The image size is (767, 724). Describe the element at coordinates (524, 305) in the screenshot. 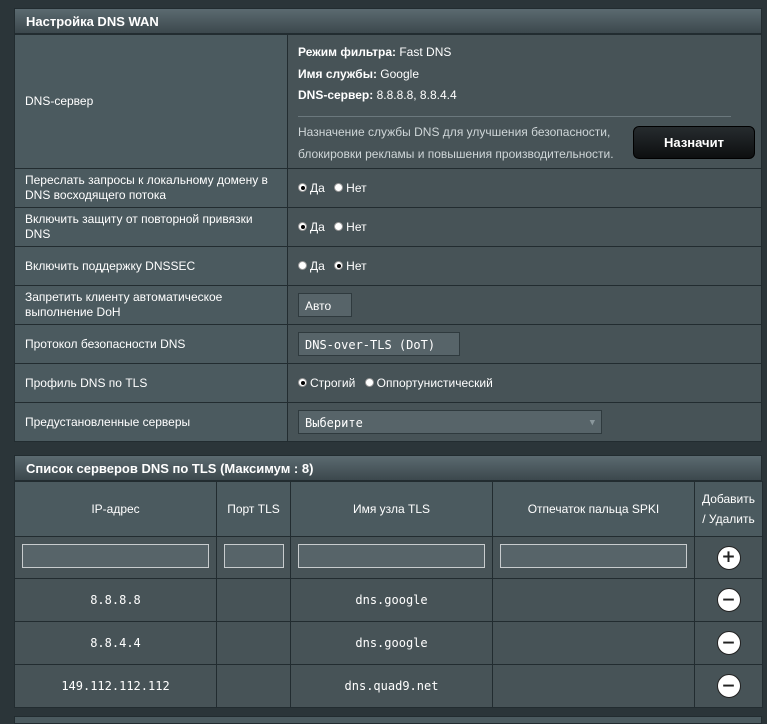

I see `doh-cell: Авто` at that location.